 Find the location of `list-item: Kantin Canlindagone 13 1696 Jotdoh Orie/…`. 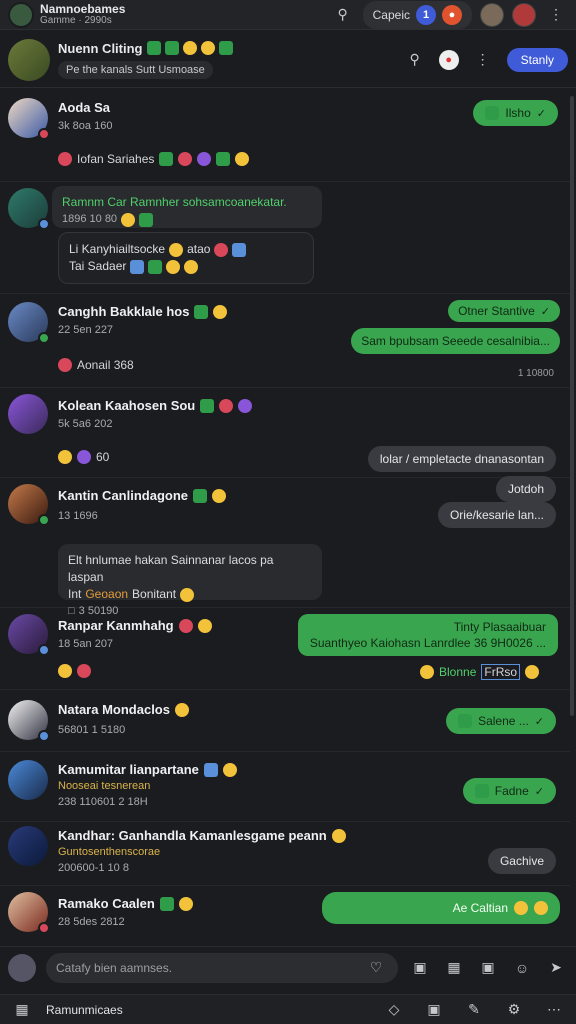

list-item: Kantin Canlindagone 13 1696 Jotdoh Orie/… is located at coordinates (285, 546).